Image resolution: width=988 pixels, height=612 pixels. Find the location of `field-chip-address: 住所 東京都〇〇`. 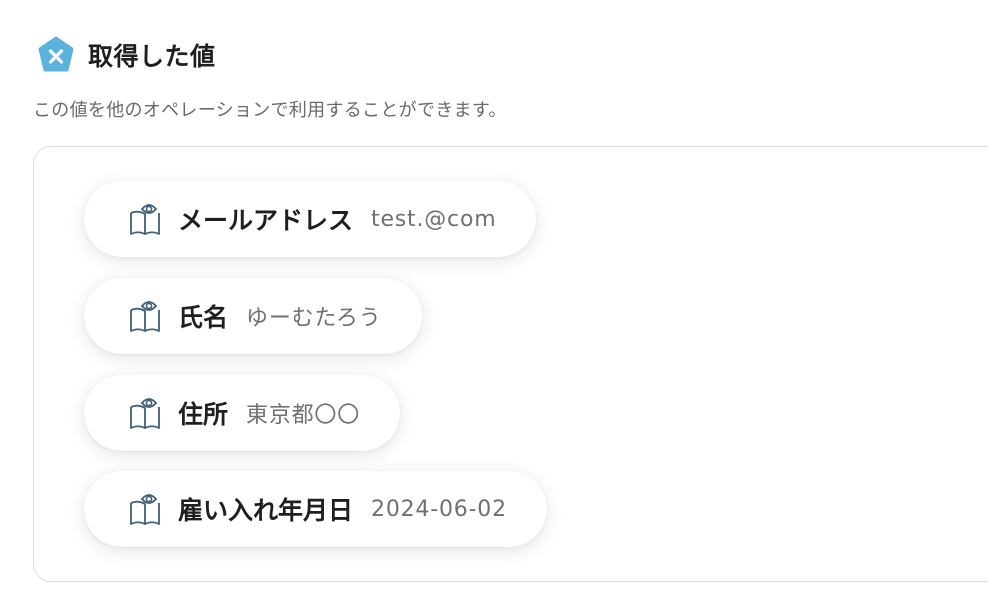

field-chip-address: 住所 東京都〇〇 is located at coordinates (242, 413).